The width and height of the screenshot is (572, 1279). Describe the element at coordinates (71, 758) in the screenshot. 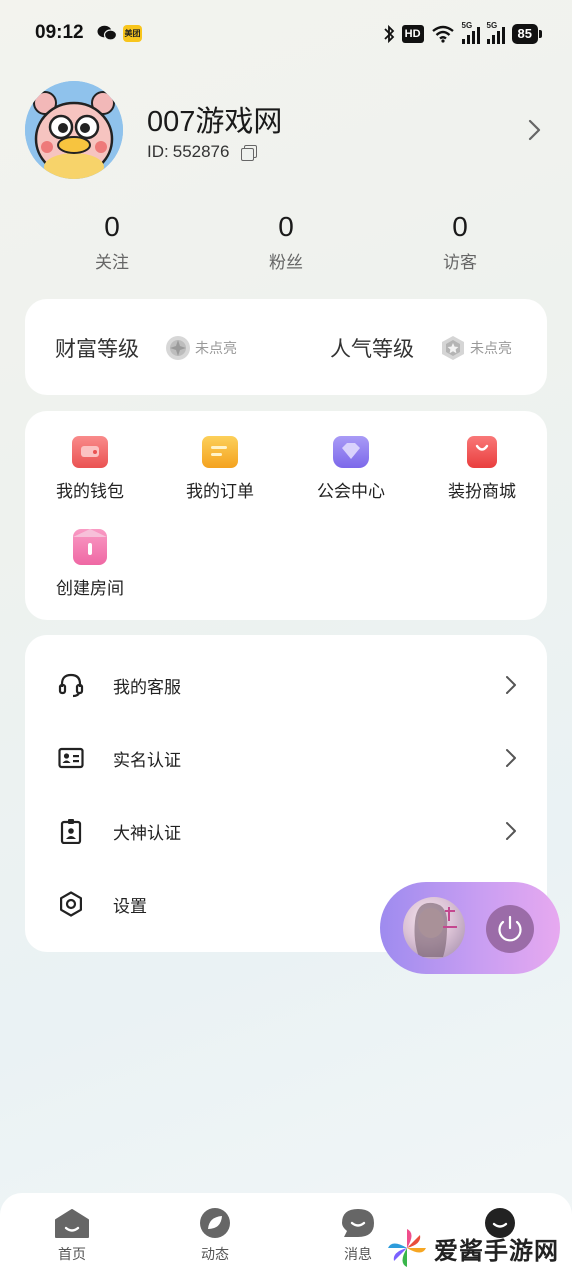

I see `id-card-icon` at that location.